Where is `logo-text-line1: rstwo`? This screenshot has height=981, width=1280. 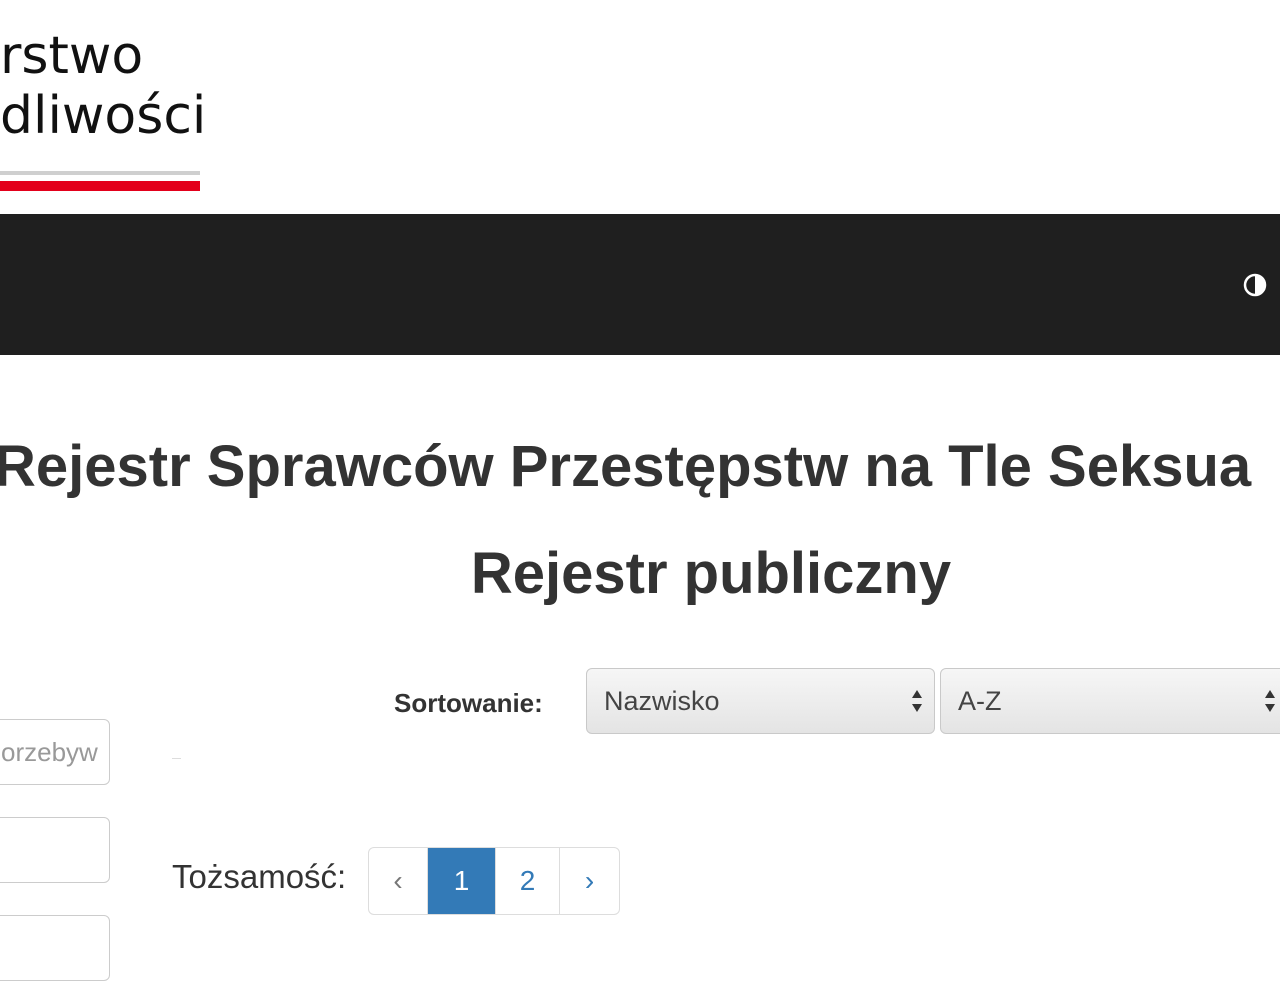
logo-text-line1: rstwo is located at coordinates (72, 56).